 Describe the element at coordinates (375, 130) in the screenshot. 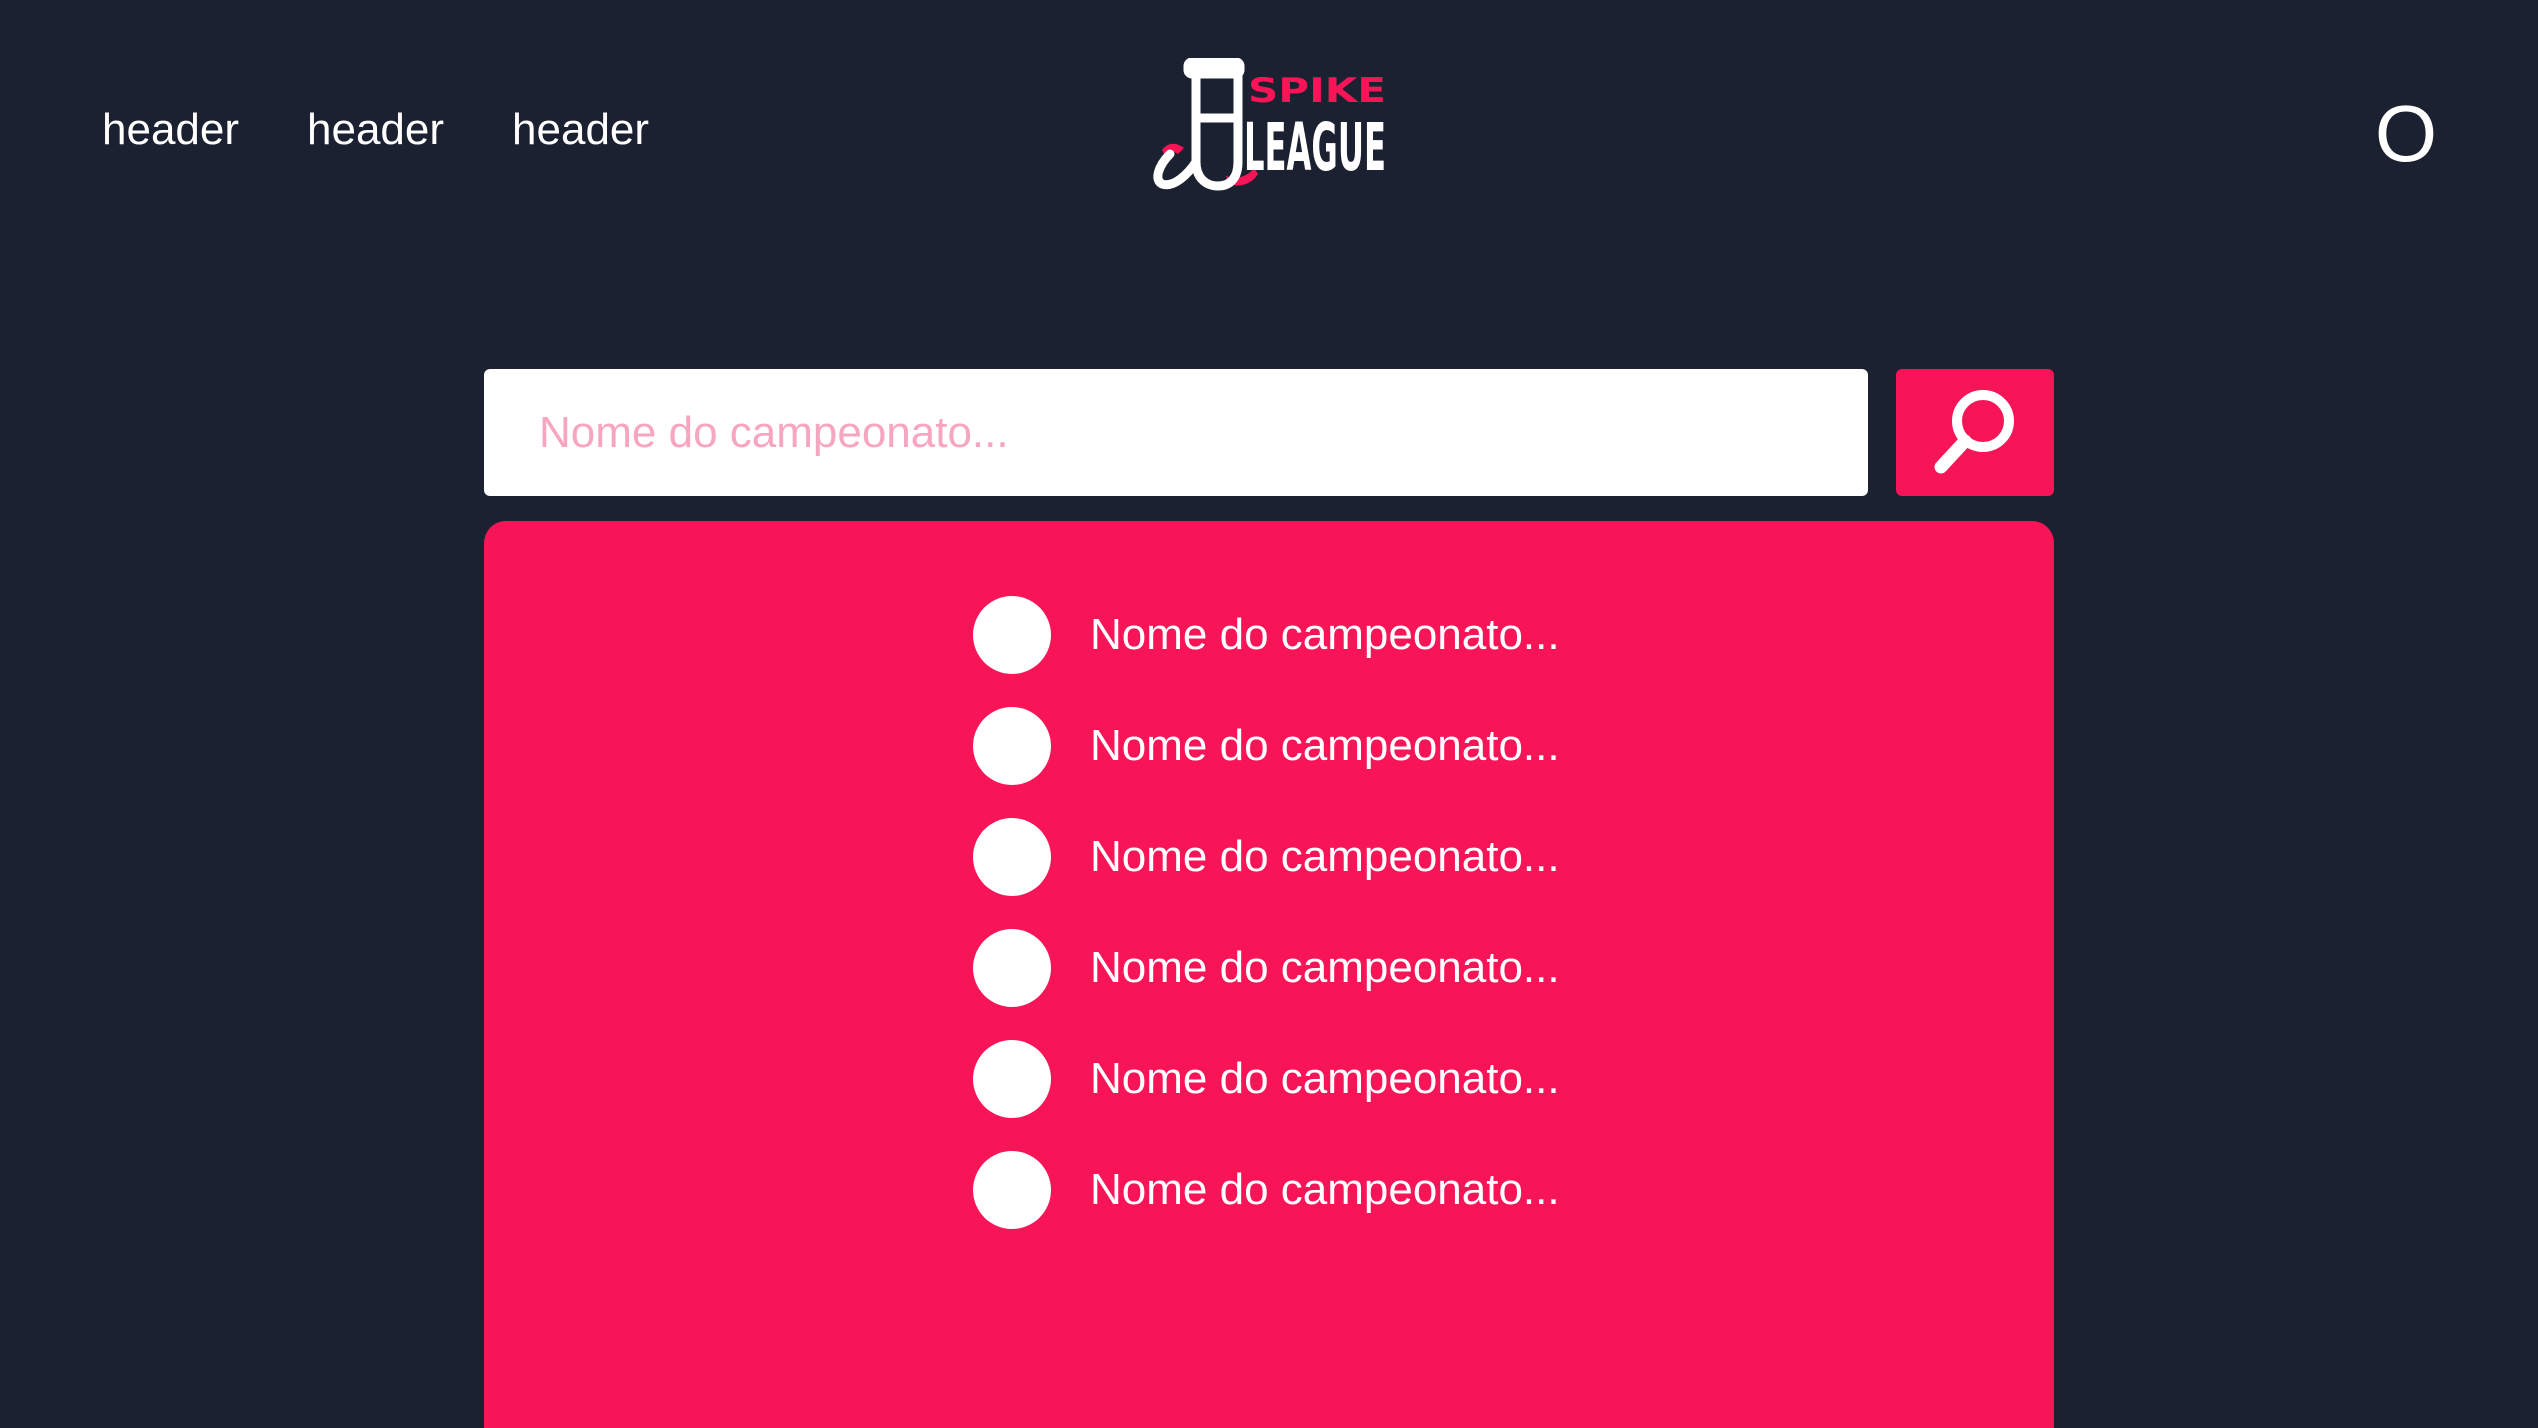

I see `nav-link-2: header` at that location.